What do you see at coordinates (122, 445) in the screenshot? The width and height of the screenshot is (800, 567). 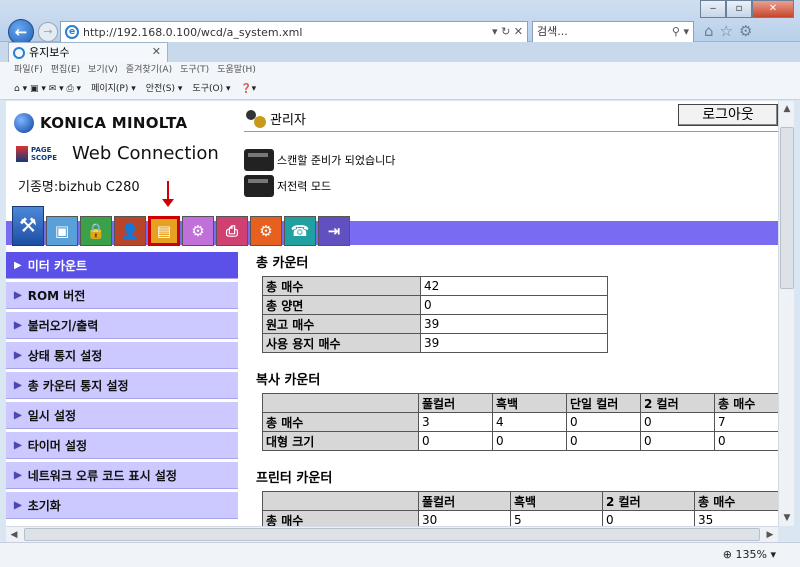 I see `menu-timer: ▶ 타이머 설정` at bounding box center [122, 445].